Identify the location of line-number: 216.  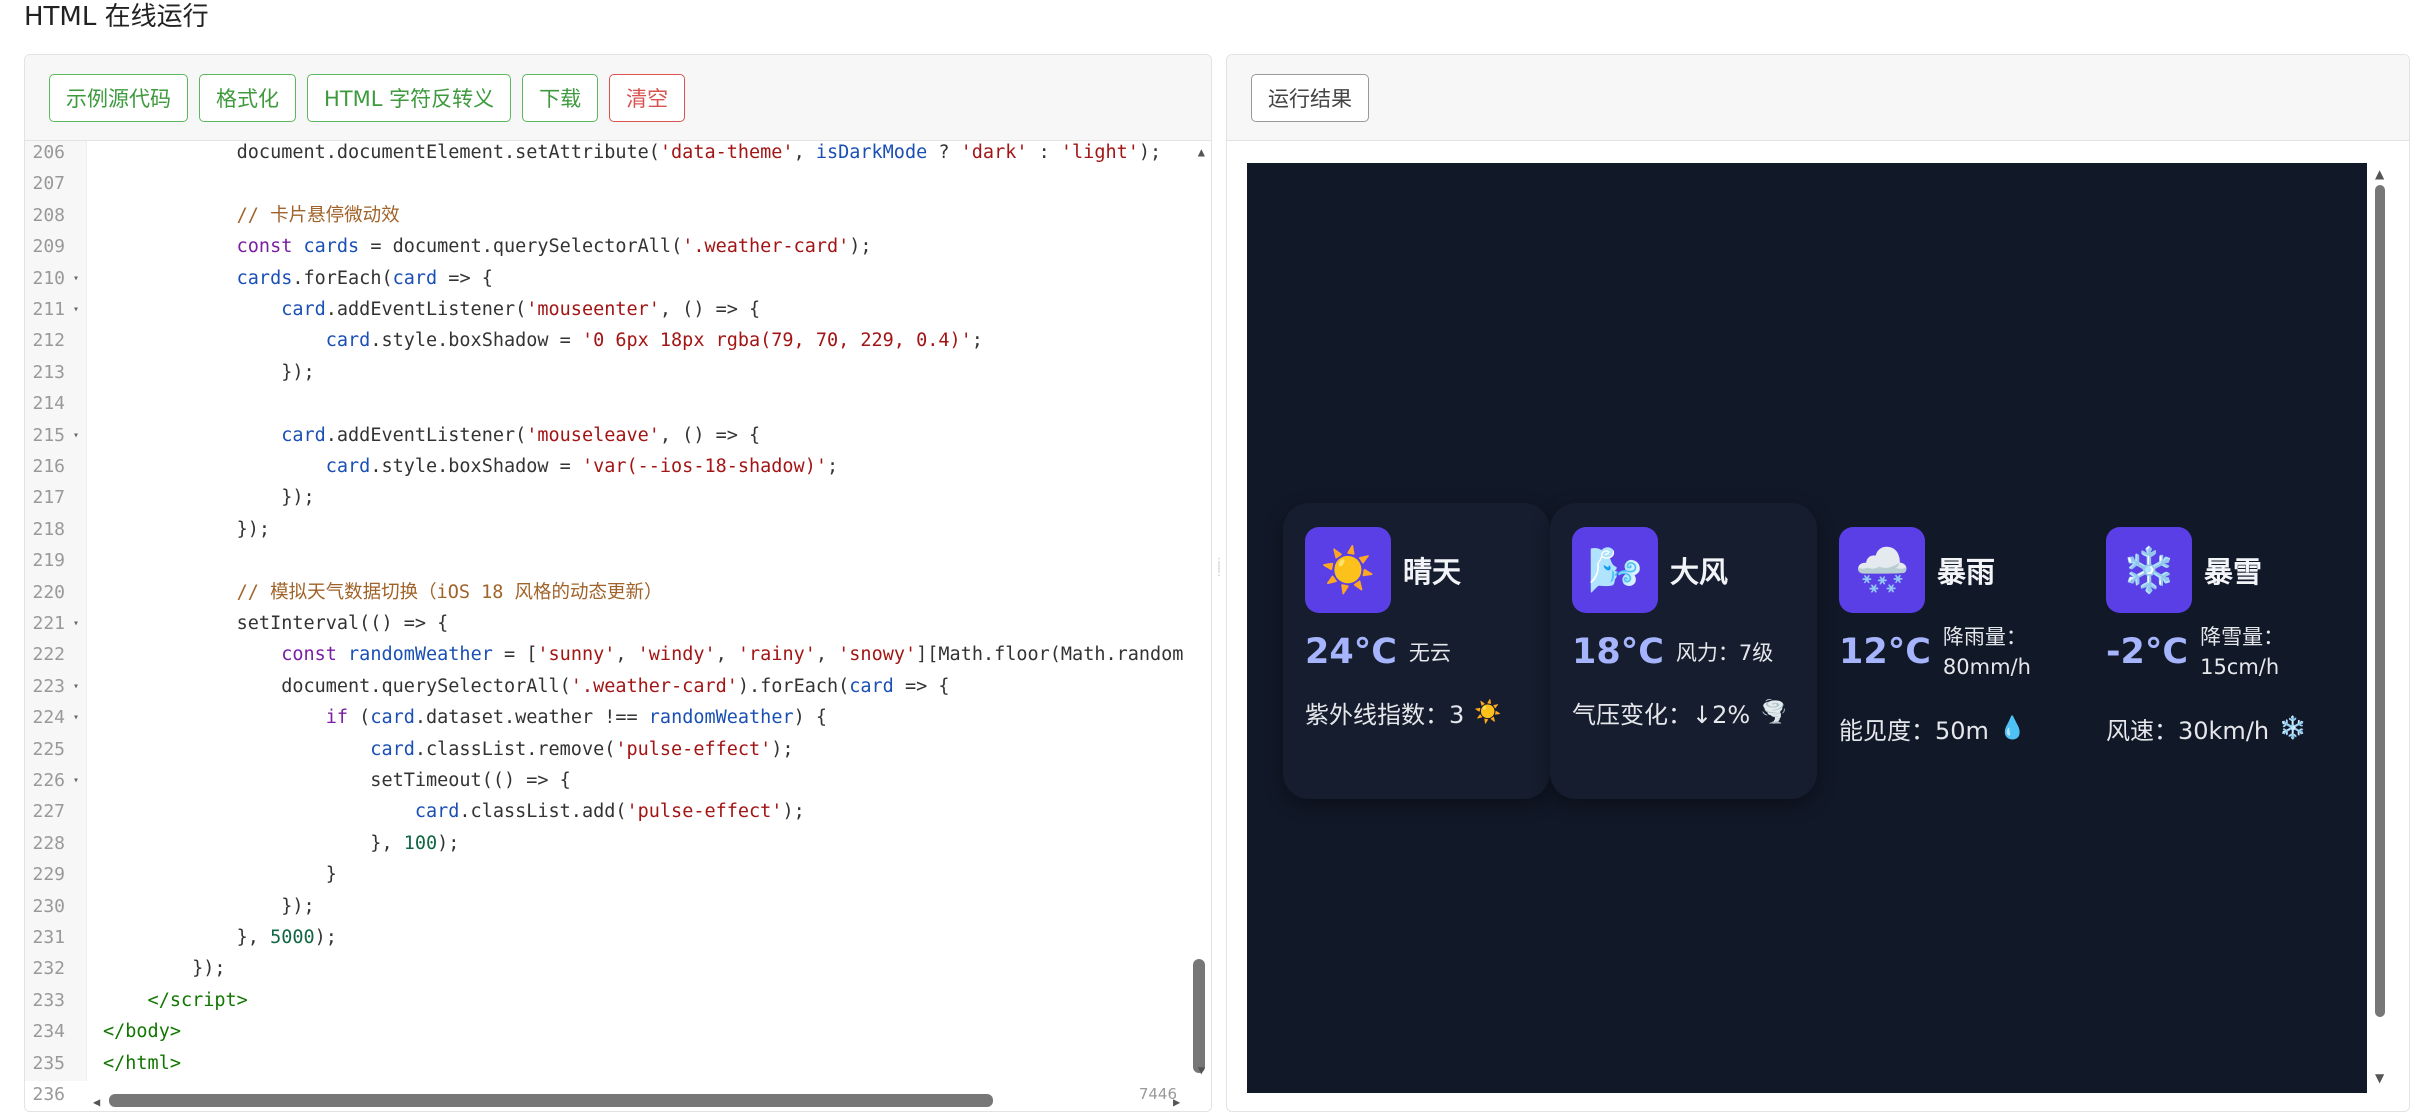
(48, 466).